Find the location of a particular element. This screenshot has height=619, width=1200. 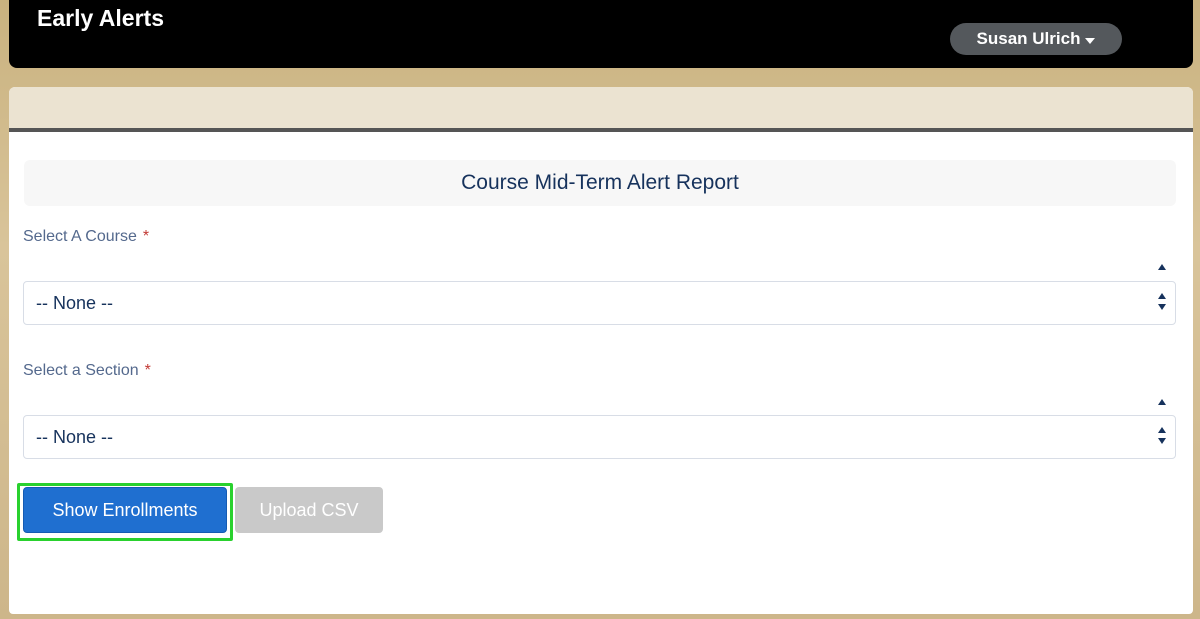

section-selected-value: -- None -- is located at coordinates (75, 436).